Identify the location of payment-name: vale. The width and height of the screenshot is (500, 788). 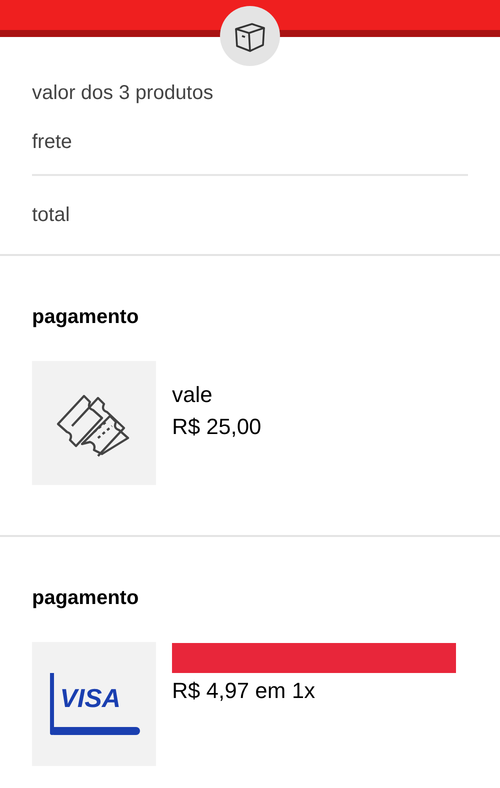
(193, 395).